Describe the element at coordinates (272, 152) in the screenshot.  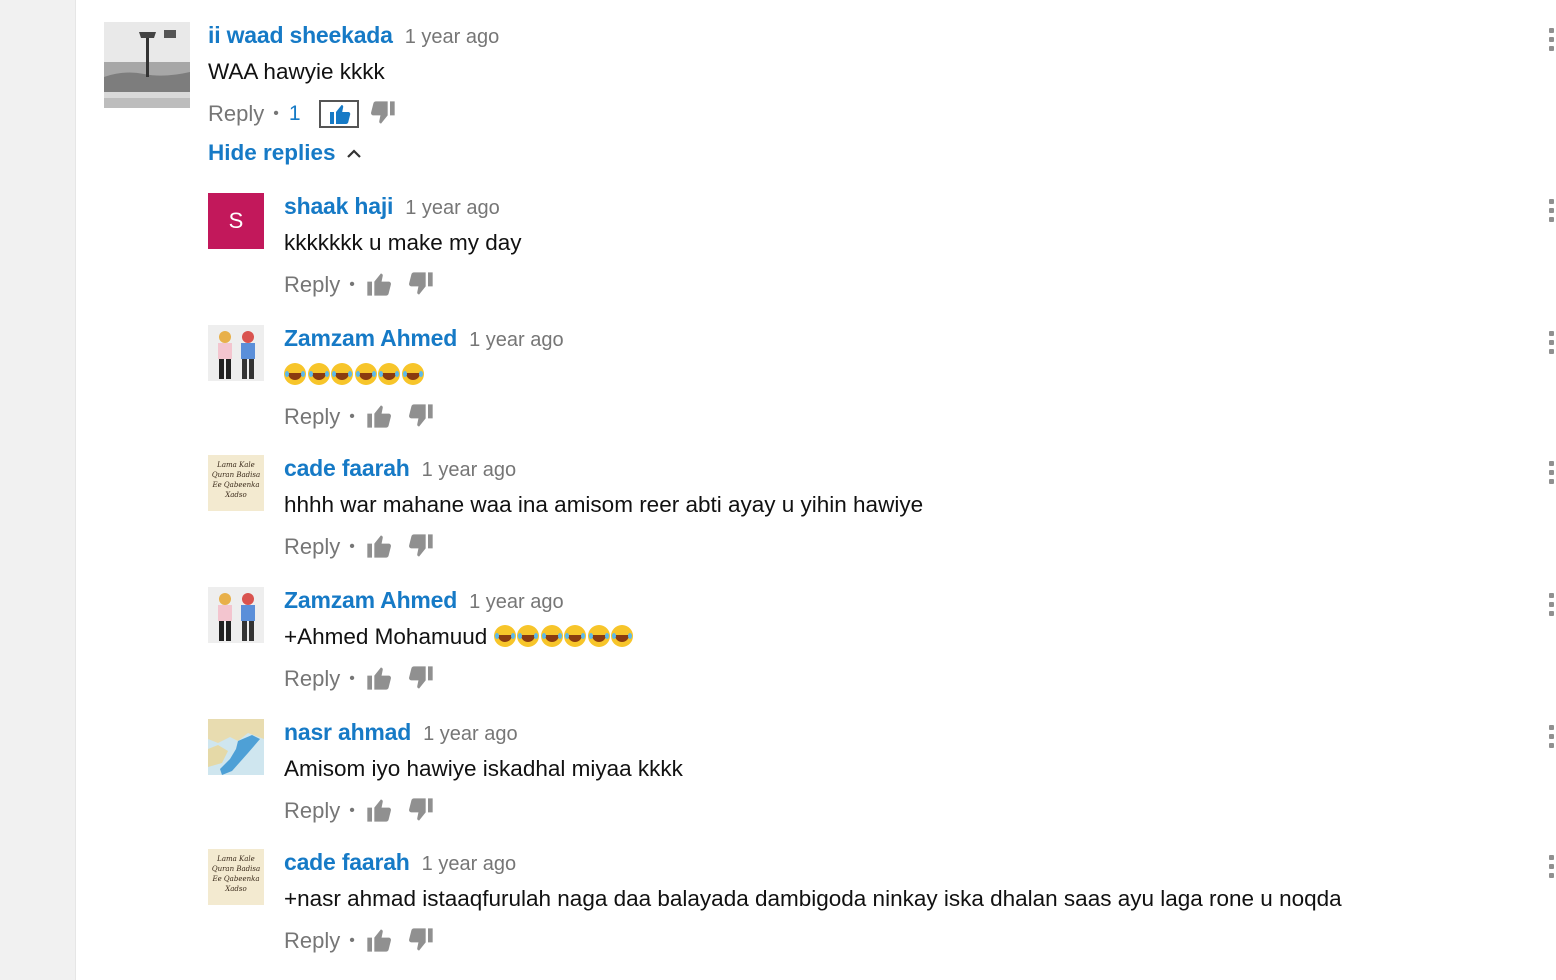
I see `hide-replies-label: Hide replies` at that location.